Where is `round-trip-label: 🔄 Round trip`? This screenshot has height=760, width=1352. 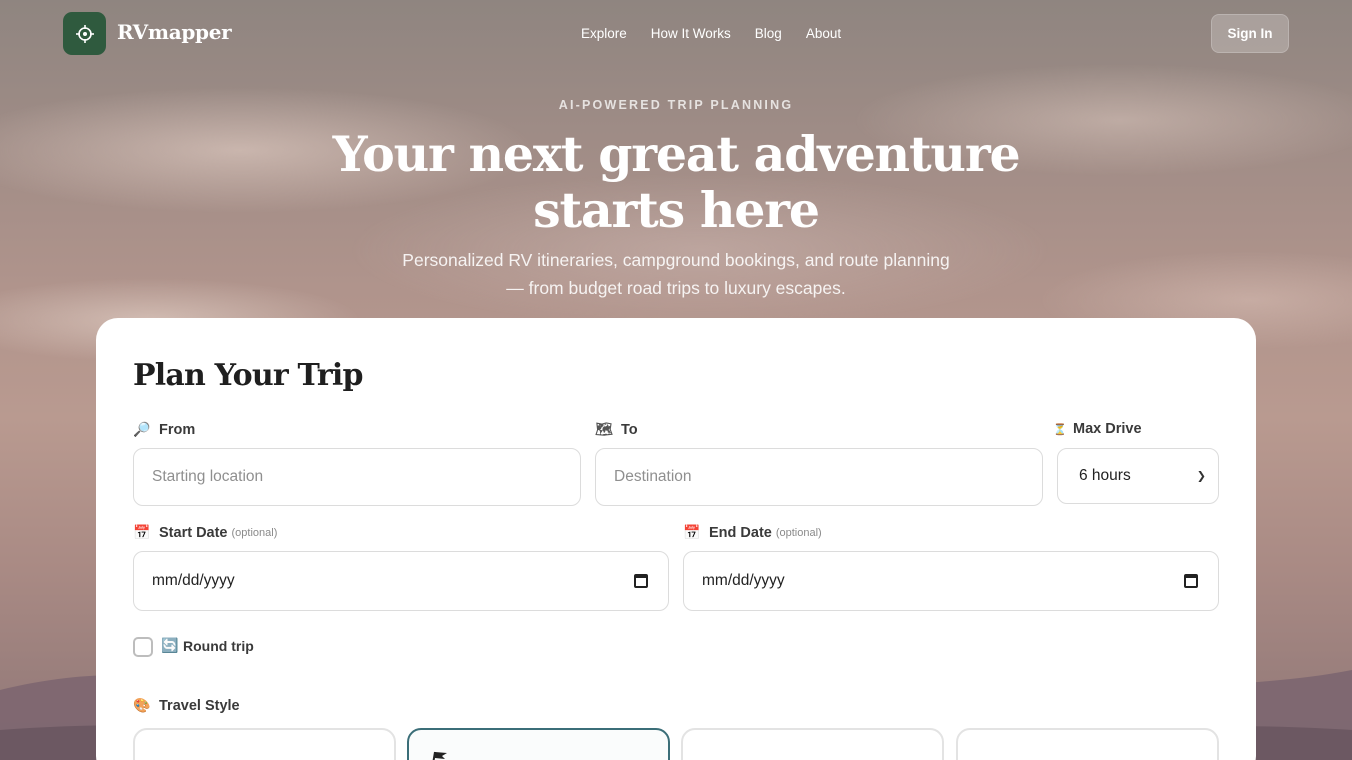 round-trip-label: 🔄 Round trip is located at coordinates (207, 645).